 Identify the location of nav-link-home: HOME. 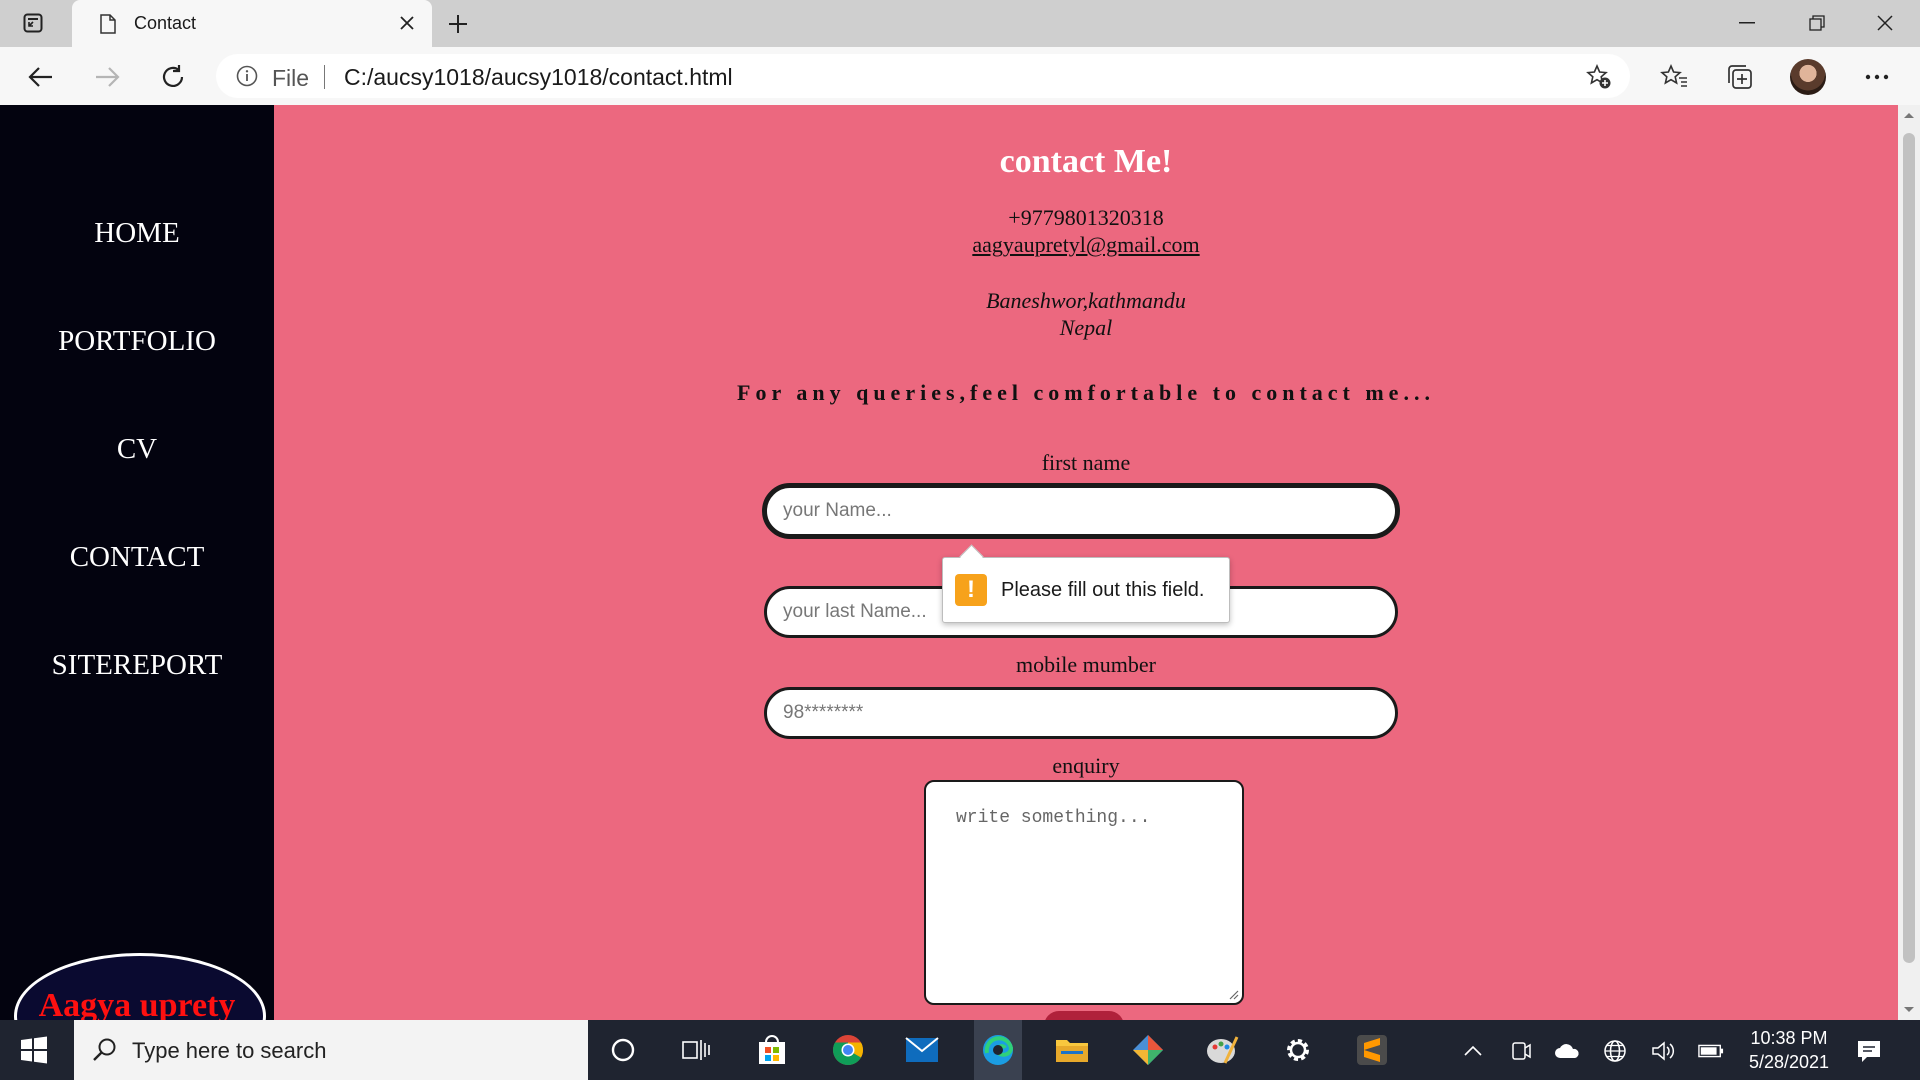
(137, 233).